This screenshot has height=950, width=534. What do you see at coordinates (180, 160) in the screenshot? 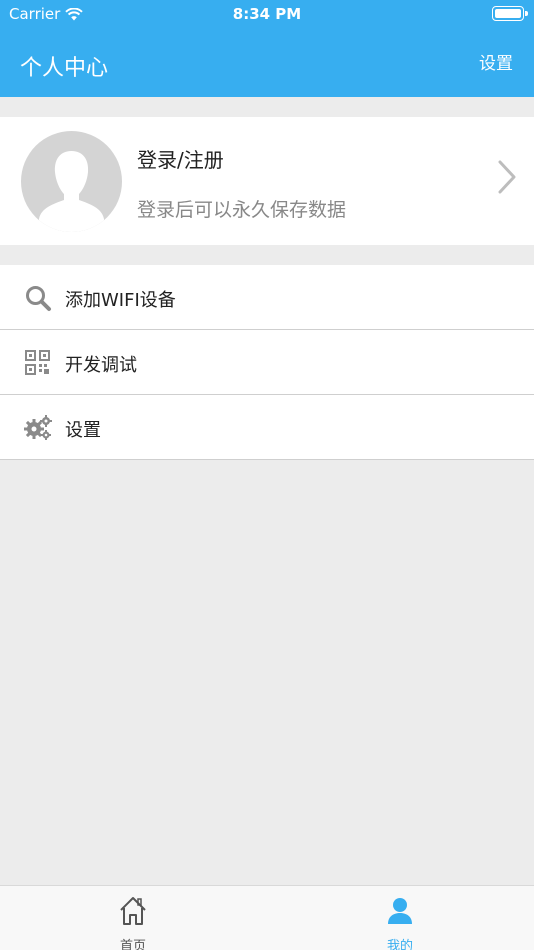
I see `login-register-label: 登录/注册` at bounding box center [180, 160].